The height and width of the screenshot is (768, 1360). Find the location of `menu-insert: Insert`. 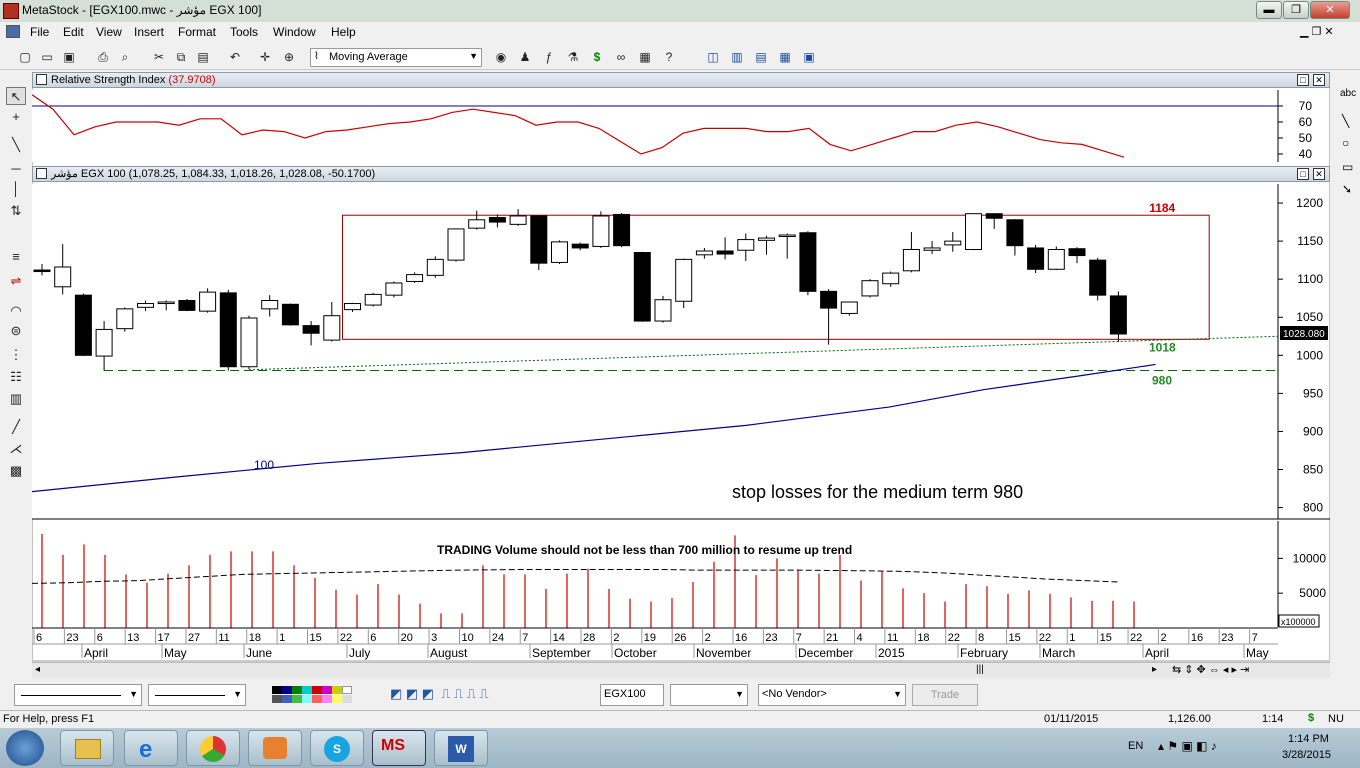

menu-insert: Insert is located at coordinates (149, 32).